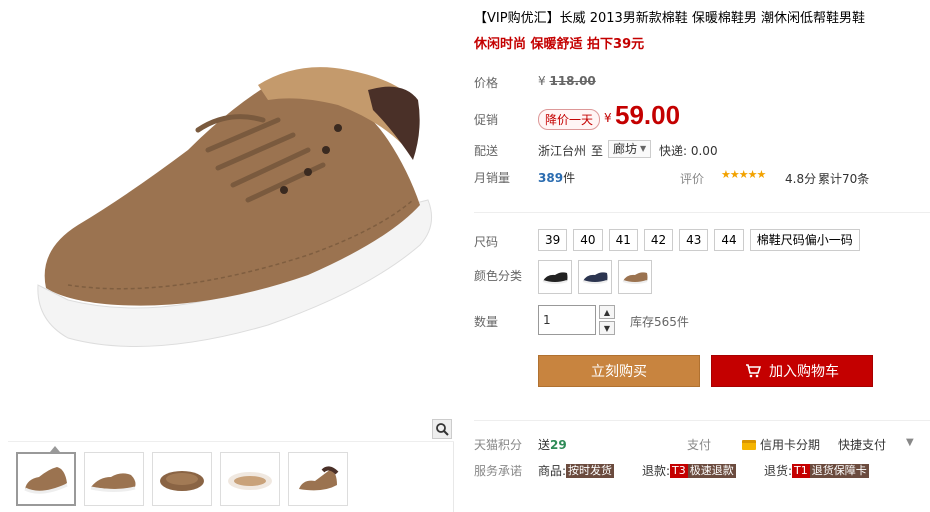  Describe the element at coordinates (544, 445) in the screenshot. I see `points-prefix: 送` at that location.